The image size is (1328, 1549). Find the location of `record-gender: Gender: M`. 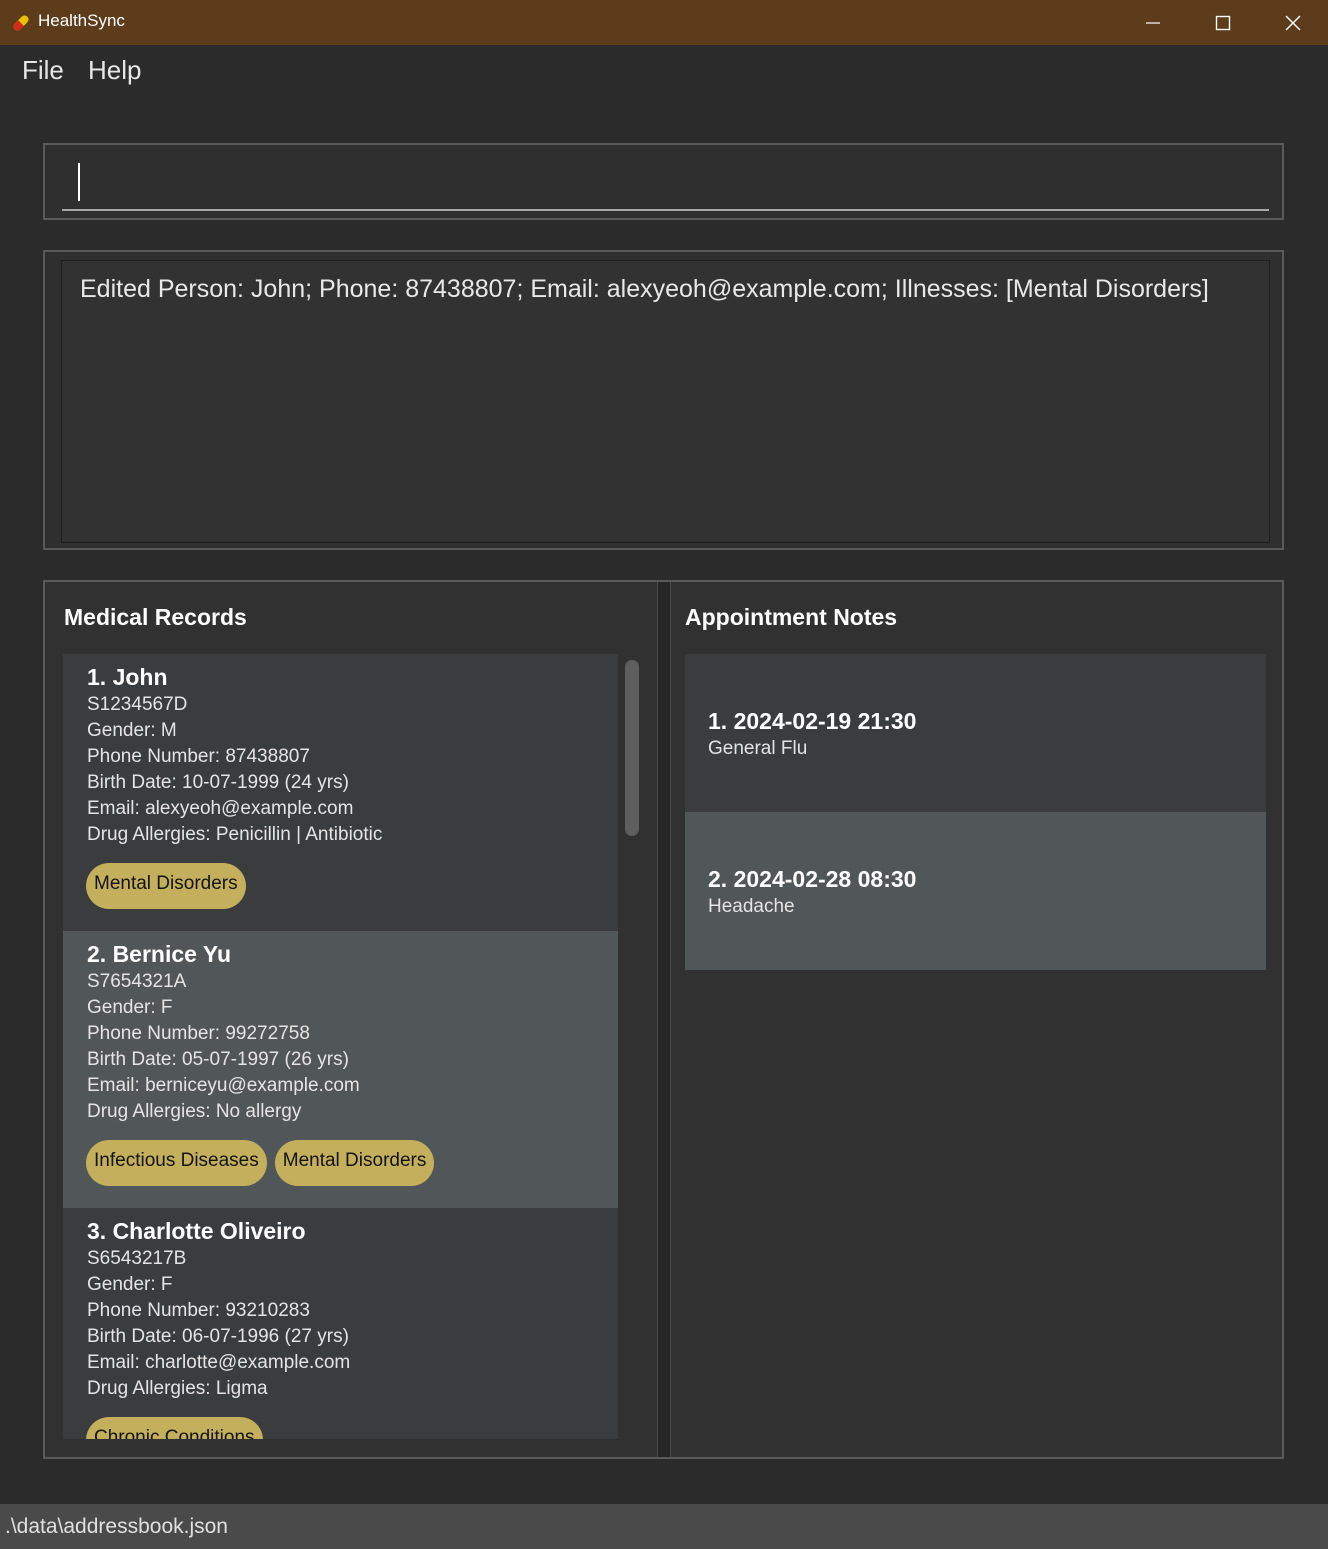

record-gender: Gender: M is located at coordinates (132, 730).